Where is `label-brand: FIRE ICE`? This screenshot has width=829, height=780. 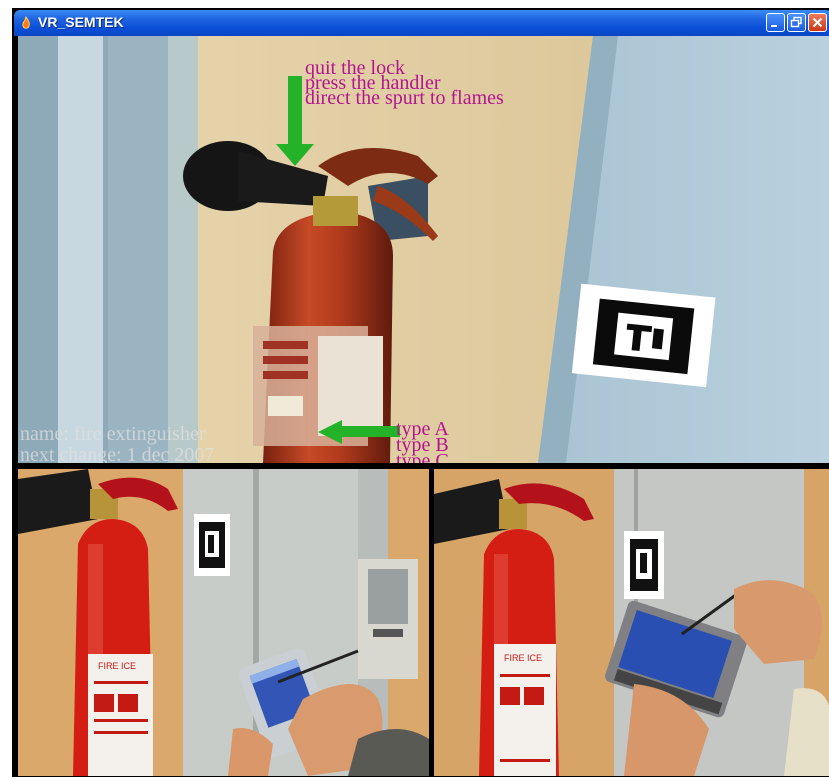 label-brand: FIRE ICE is located at coordinates (117, 666).